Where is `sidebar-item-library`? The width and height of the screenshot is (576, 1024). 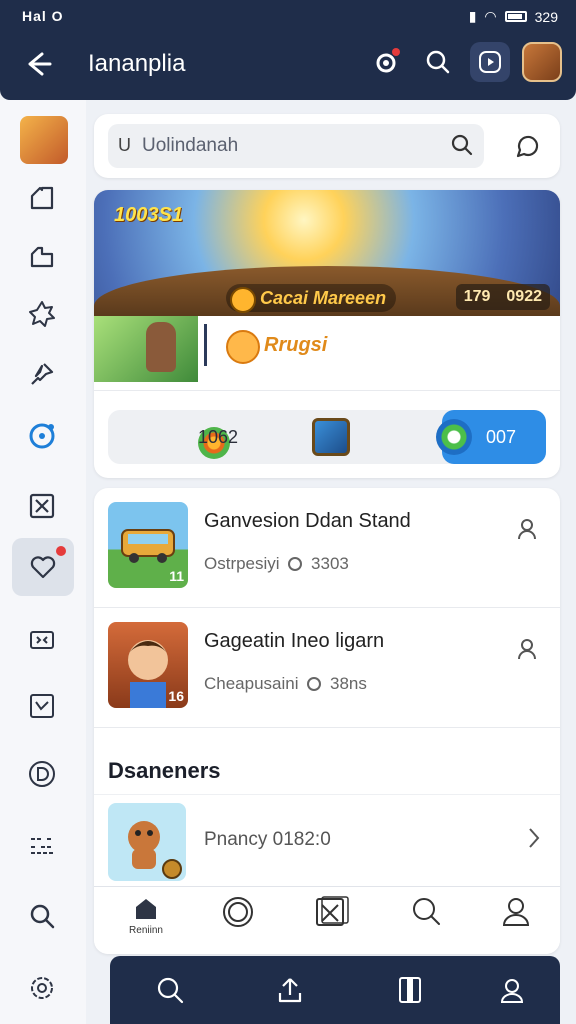
sidebar-item-library is located at coordinates (42, 256).